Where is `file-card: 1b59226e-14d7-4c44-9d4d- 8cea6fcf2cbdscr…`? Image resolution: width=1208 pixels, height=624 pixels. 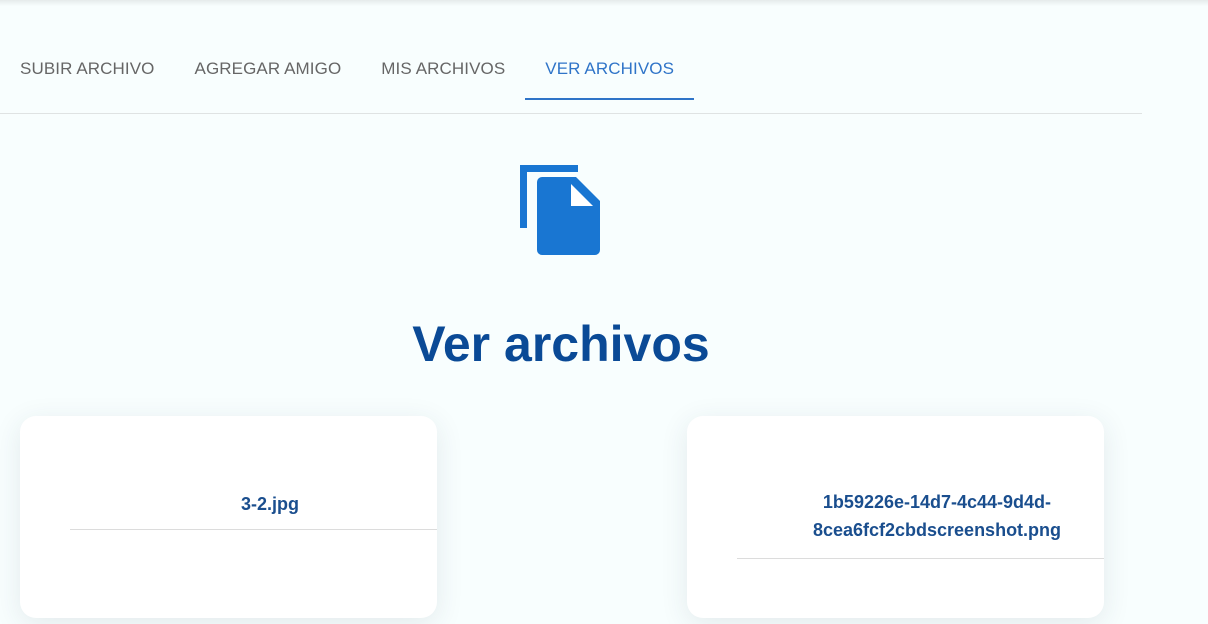 file-card: 1b59226e-14d7-4c44-9d4d- 8cea6fcf2cbdscr… is located at coordinates (895, 517).